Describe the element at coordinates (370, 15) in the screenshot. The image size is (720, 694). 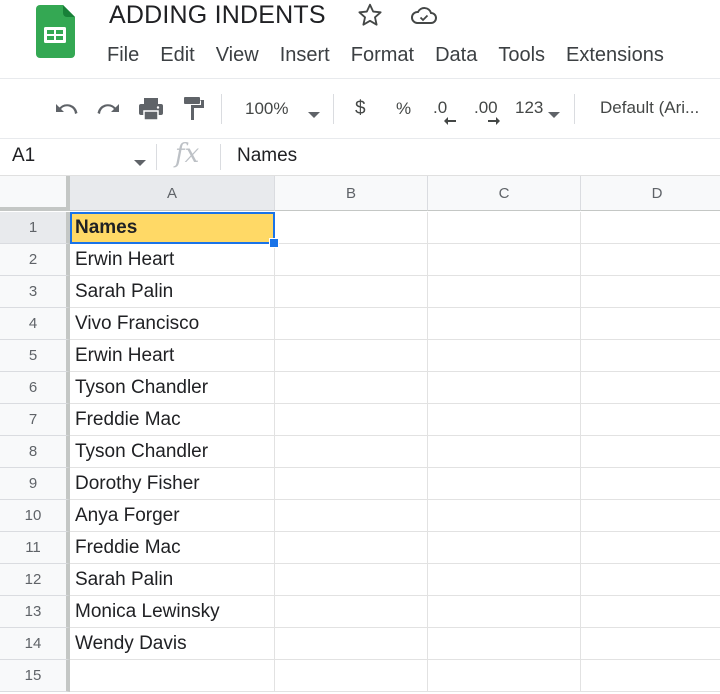
I see `star-icon` at that location.